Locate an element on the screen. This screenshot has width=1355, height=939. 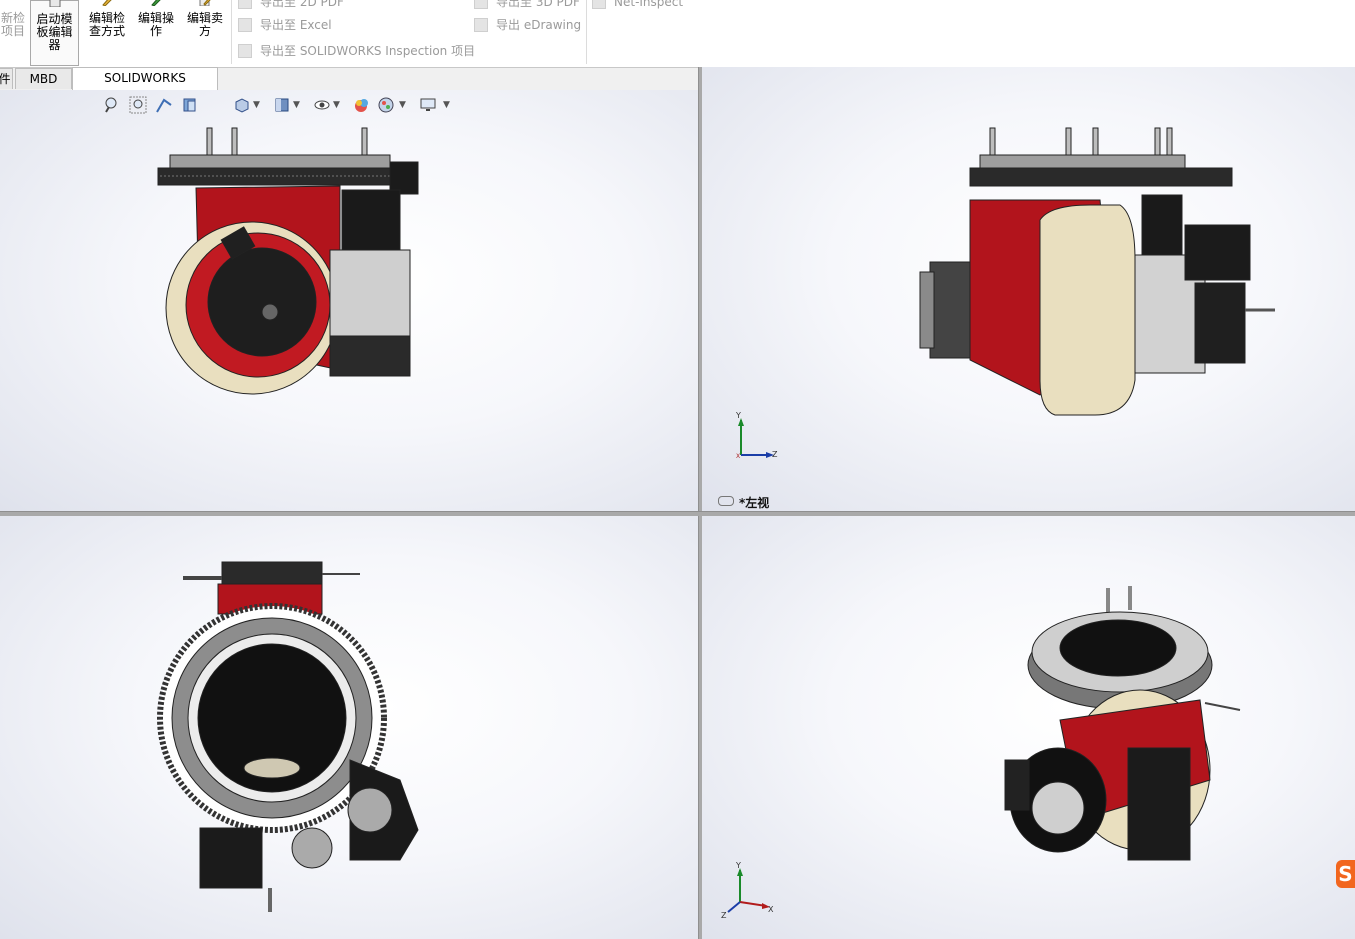
view-orientation-icon is located at coordinates (242, 105).